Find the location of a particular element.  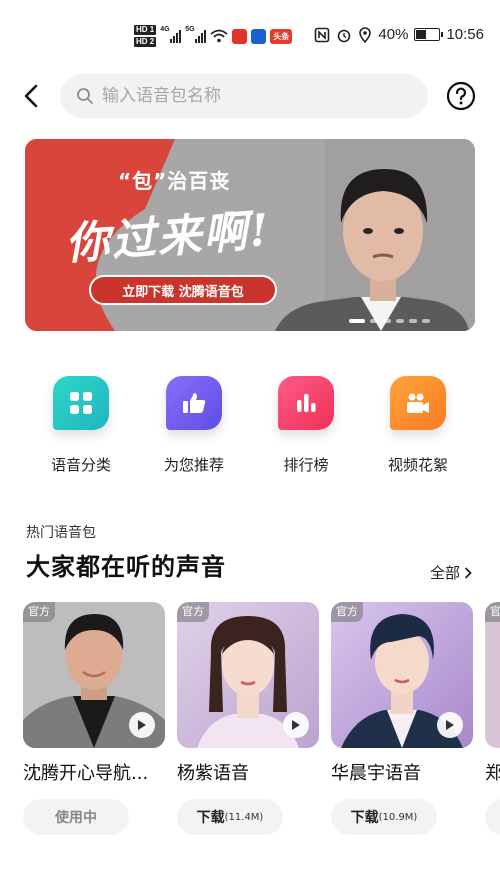

see-all-label: 全部 is located at coordinates (445, 573).